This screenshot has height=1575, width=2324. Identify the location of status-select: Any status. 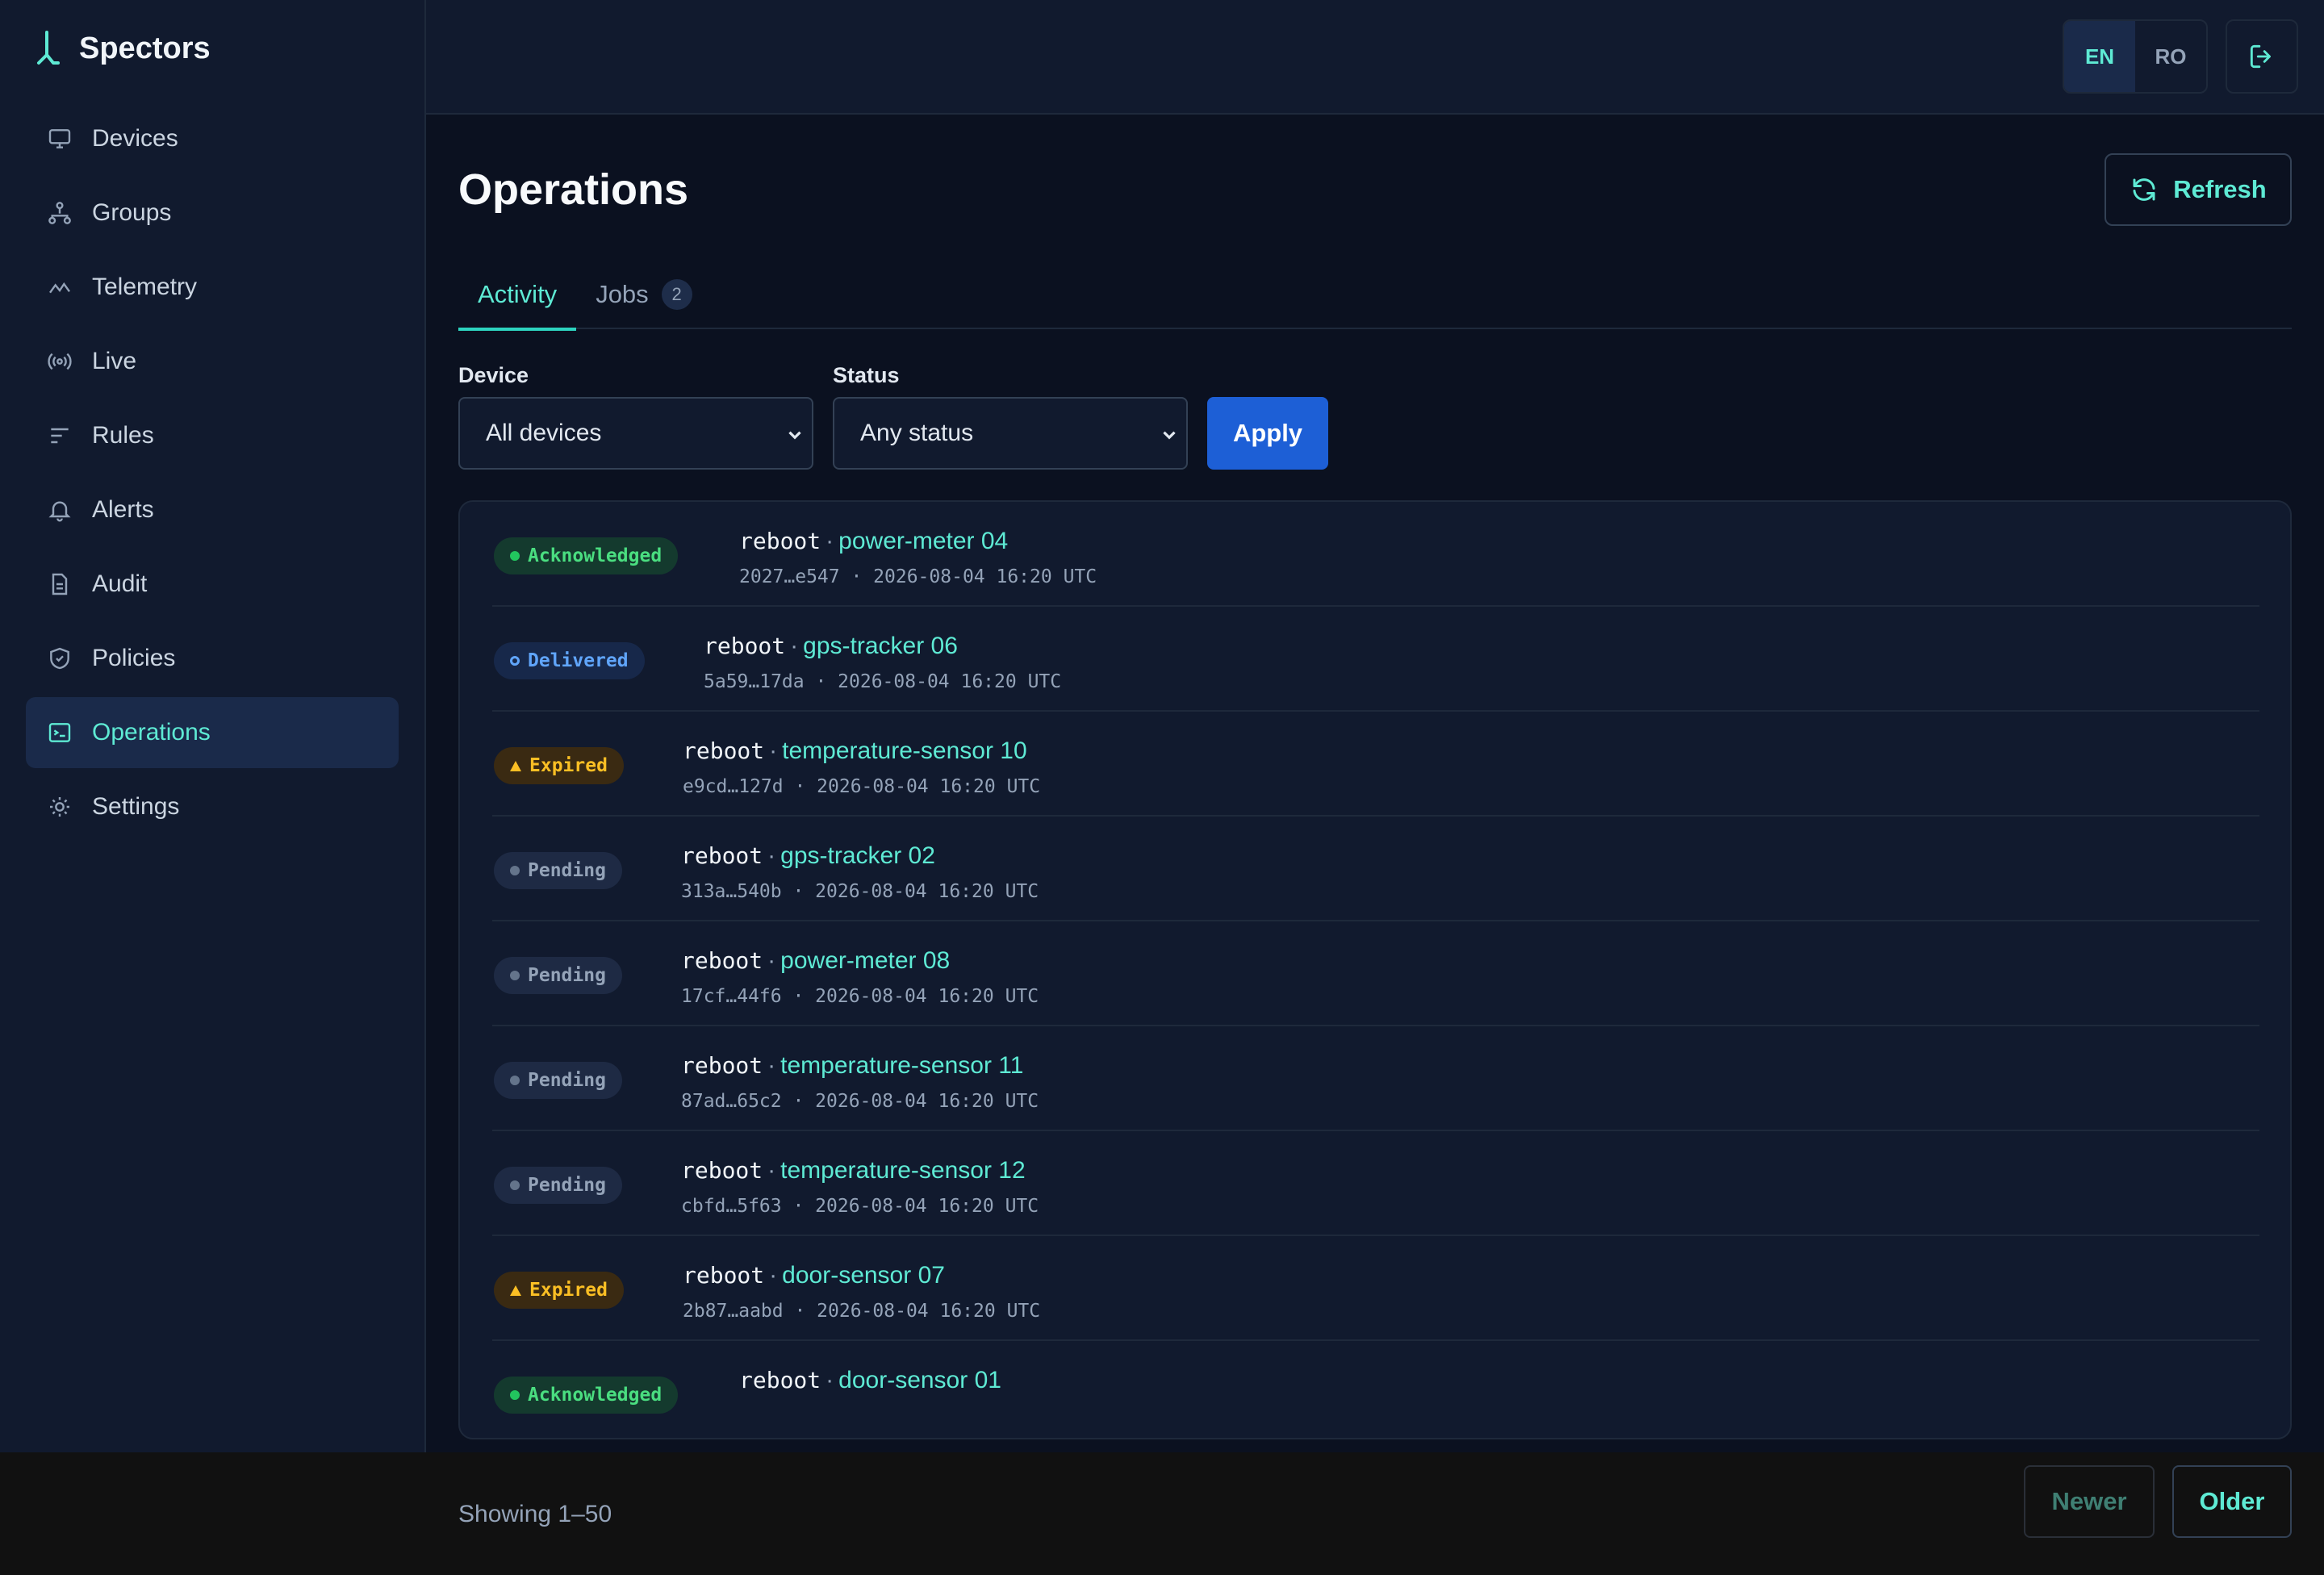
(1010, 434).